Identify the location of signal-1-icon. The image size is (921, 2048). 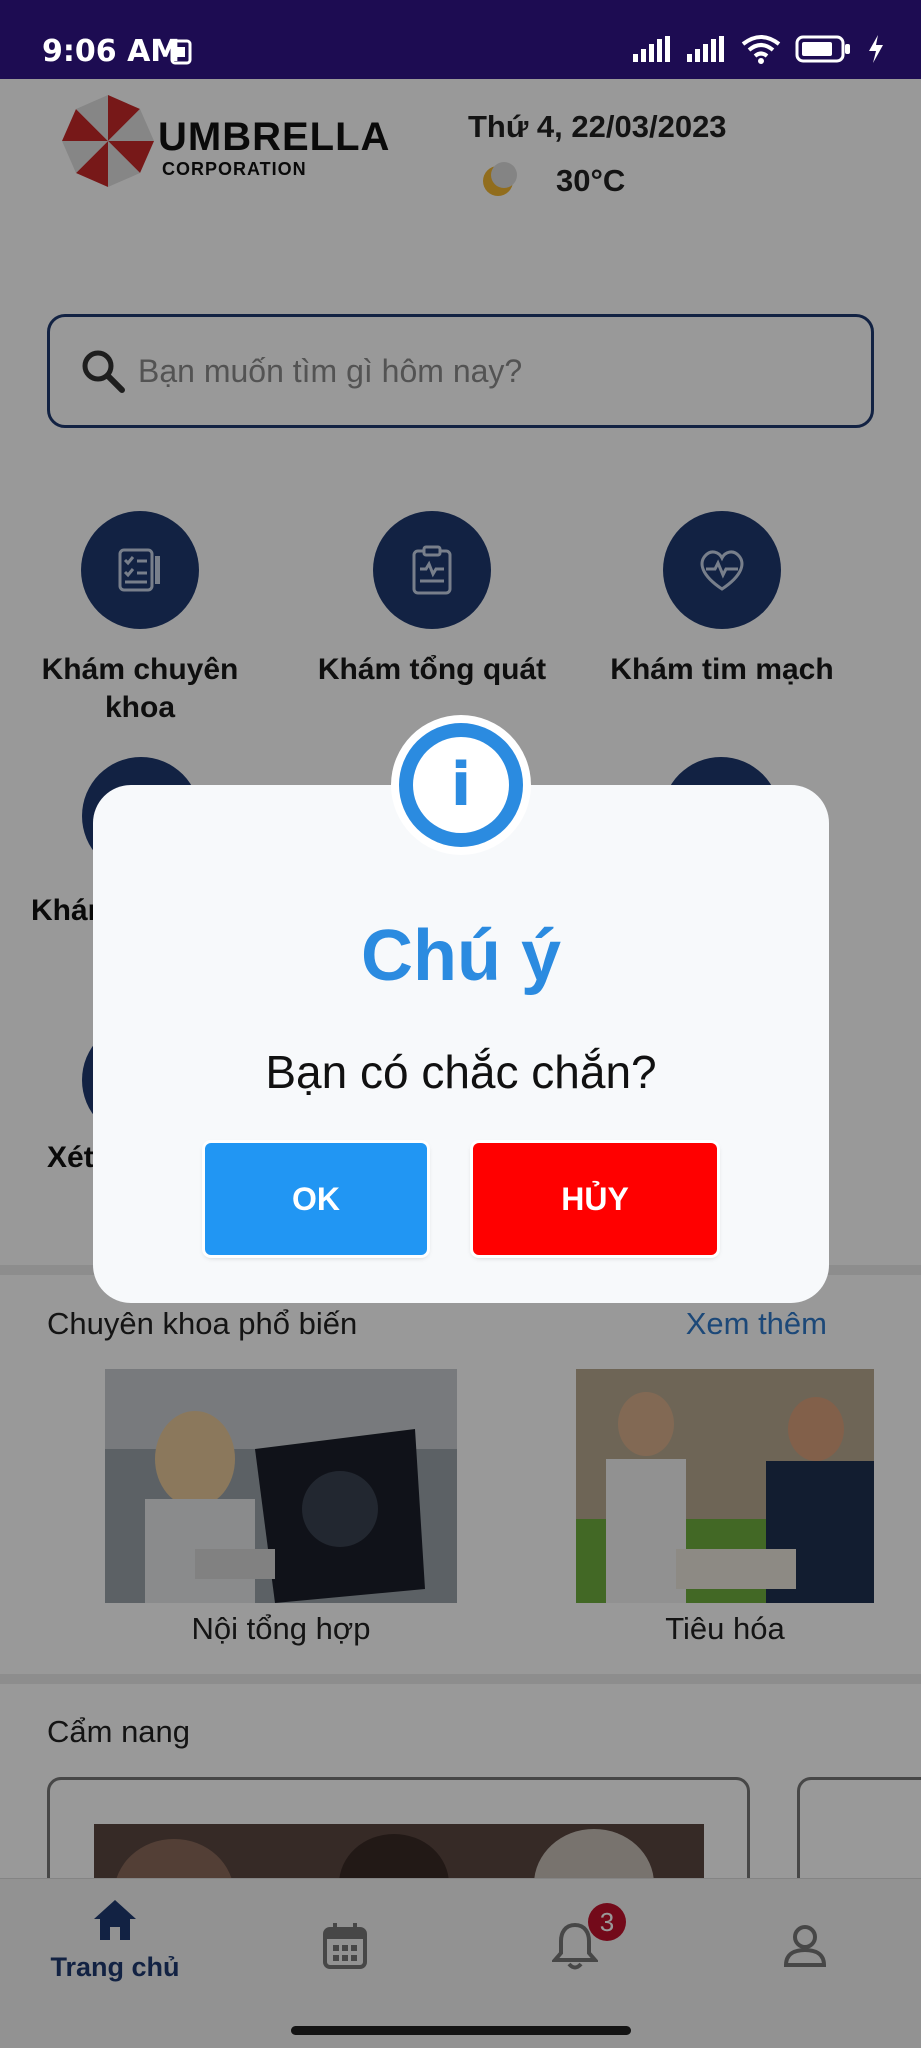
(651, 49).